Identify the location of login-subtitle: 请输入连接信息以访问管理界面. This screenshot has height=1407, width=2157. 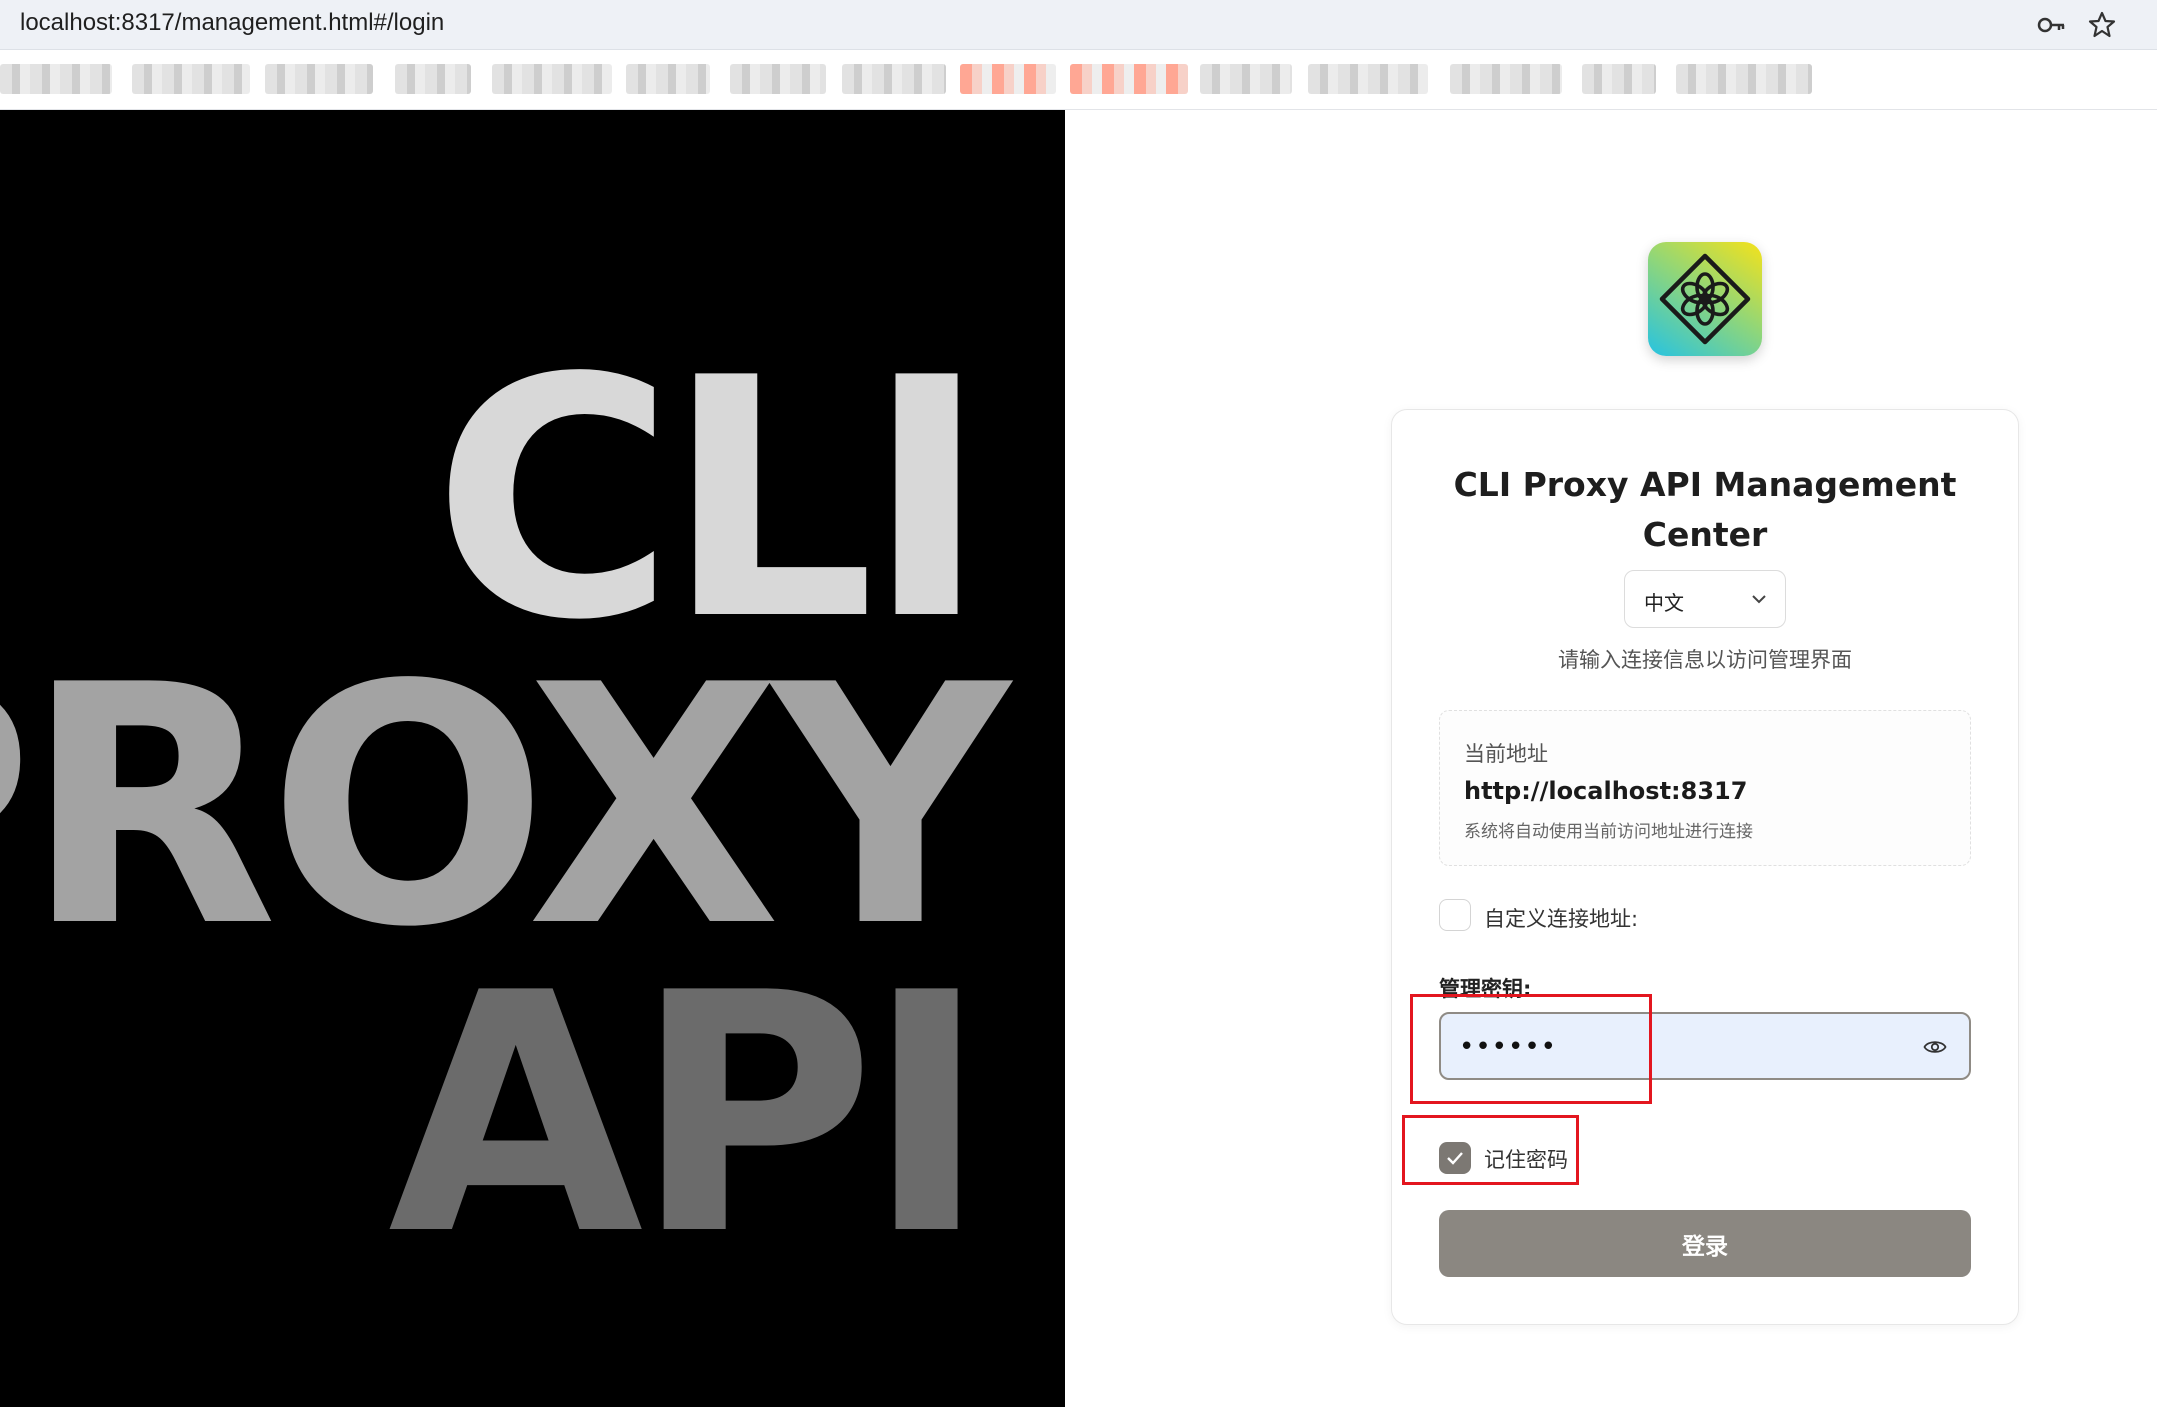
(1705, 660).